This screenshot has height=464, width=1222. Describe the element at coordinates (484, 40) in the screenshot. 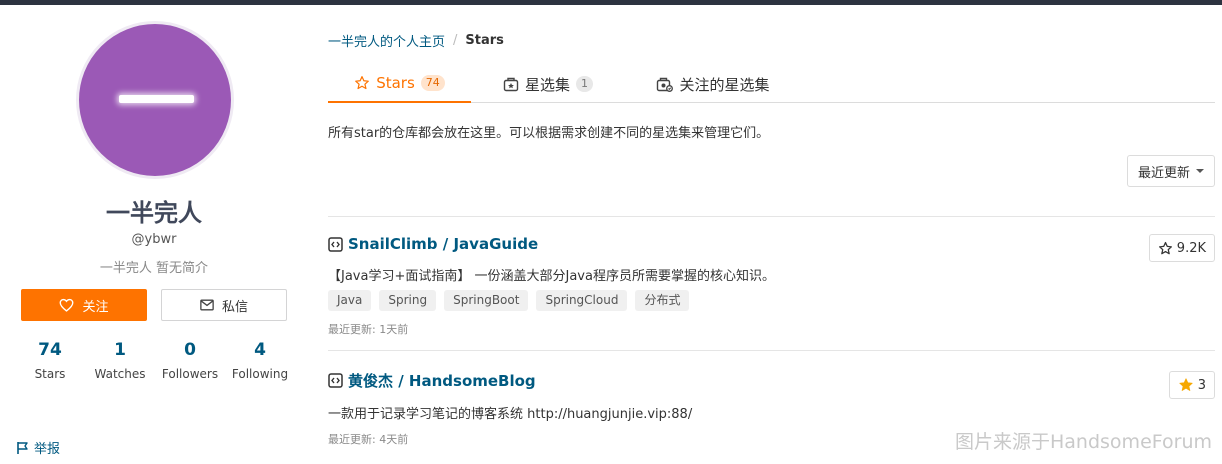

I see `breadcrumb-current: Stars` at that location.